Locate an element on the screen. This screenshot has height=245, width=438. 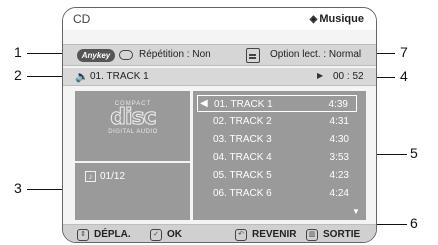
track-name: 04. TRACK 4 is located at coordinates (242, 157).